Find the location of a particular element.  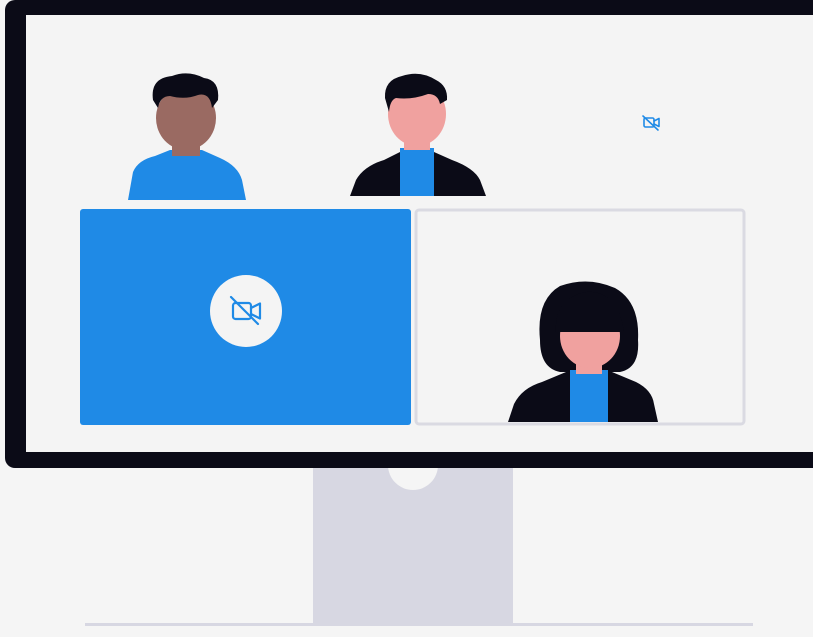

participant-2-shirt is located at coordinates (417, 172).